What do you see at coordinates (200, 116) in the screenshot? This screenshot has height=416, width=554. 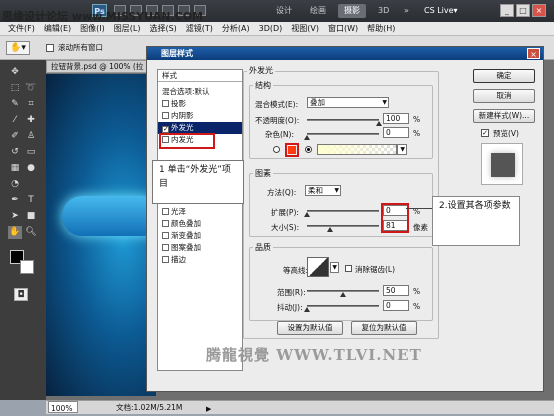 I see `style-inner-shadow: 内阴影` at bounding box center [200, 116].